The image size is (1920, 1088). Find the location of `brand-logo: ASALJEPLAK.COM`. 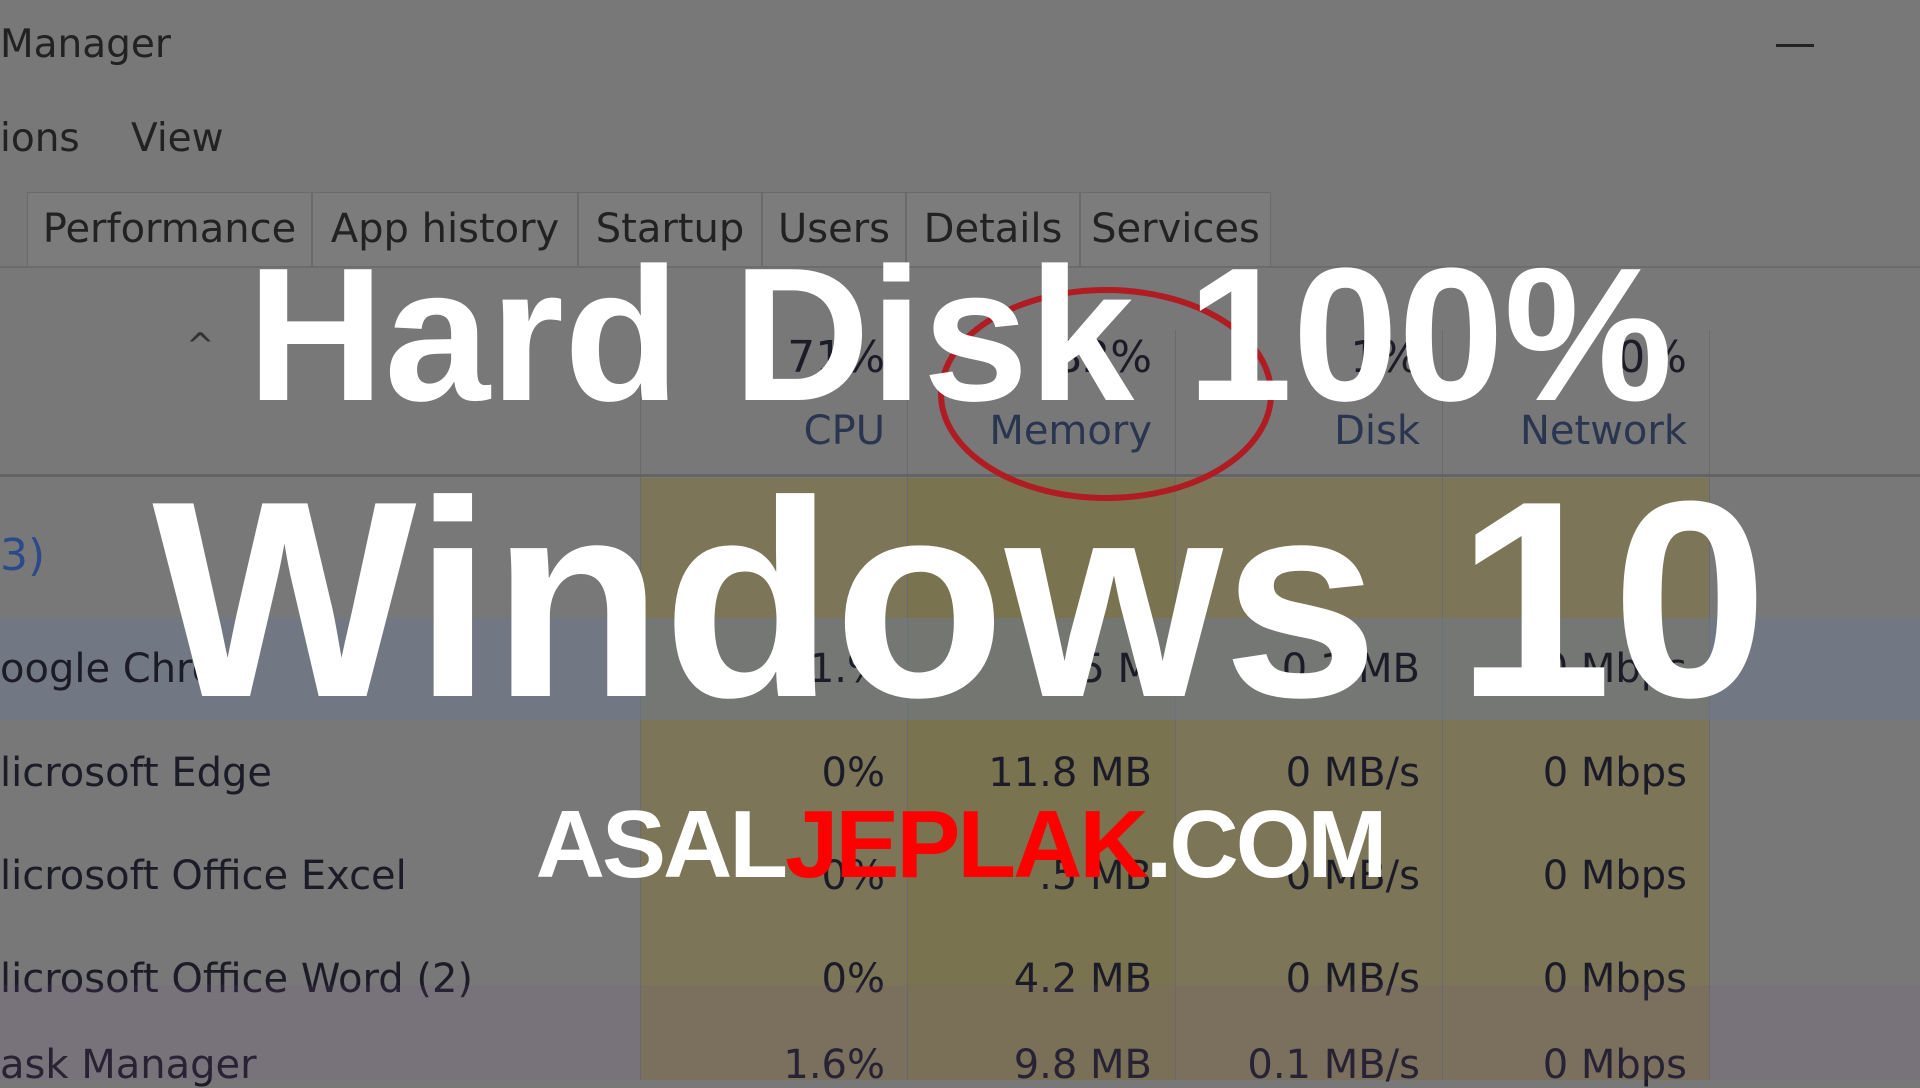

brand-logo: ASALJEPLAK.COM is located at coordinates (960, 845).